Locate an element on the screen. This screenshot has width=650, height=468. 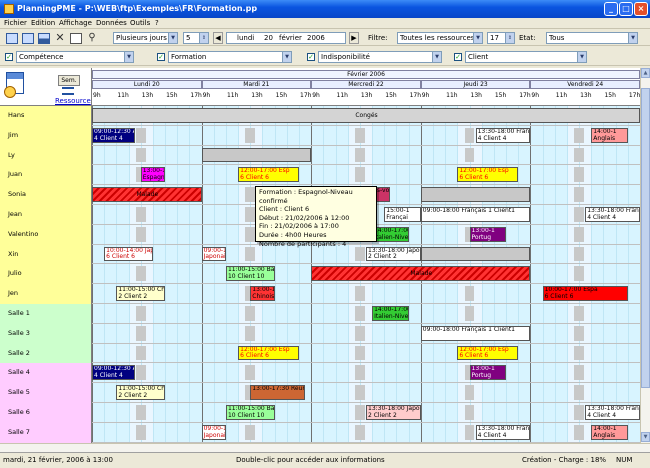
client-select: Client ▼ is located at coordinates (526, 57).